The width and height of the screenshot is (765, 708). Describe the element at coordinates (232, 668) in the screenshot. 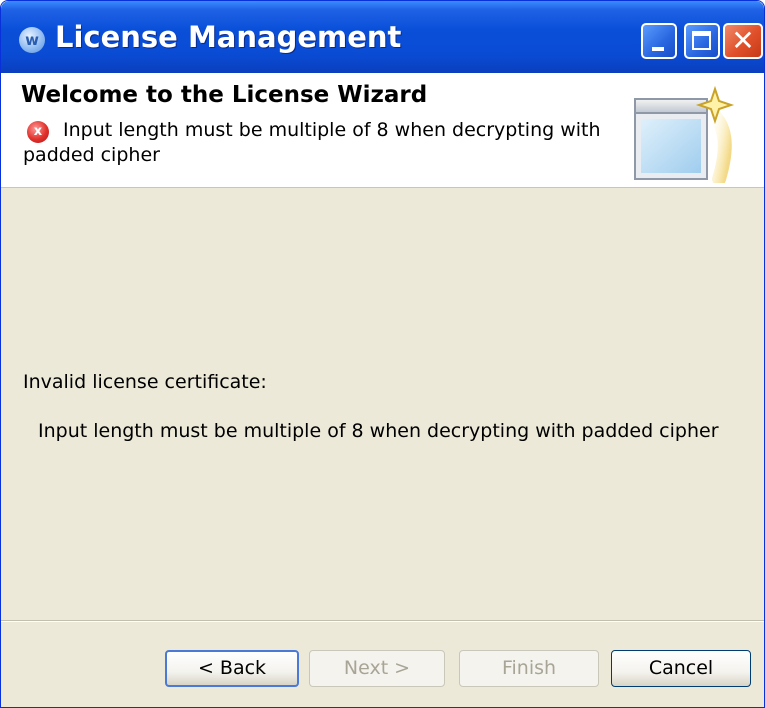

I see `back-button: < Back` at that location.